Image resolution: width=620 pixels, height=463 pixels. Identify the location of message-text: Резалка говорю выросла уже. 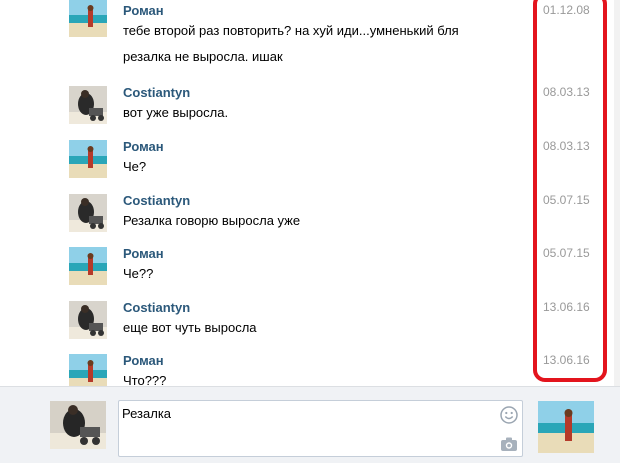
(212, 220).